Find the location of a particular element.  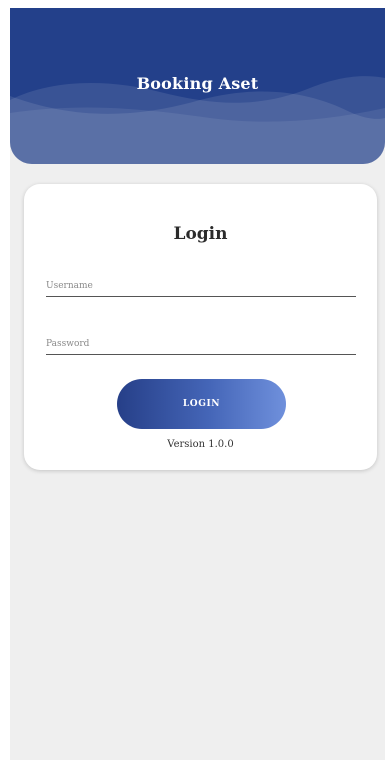

login-title: Login is located at coordinates (200, 234).